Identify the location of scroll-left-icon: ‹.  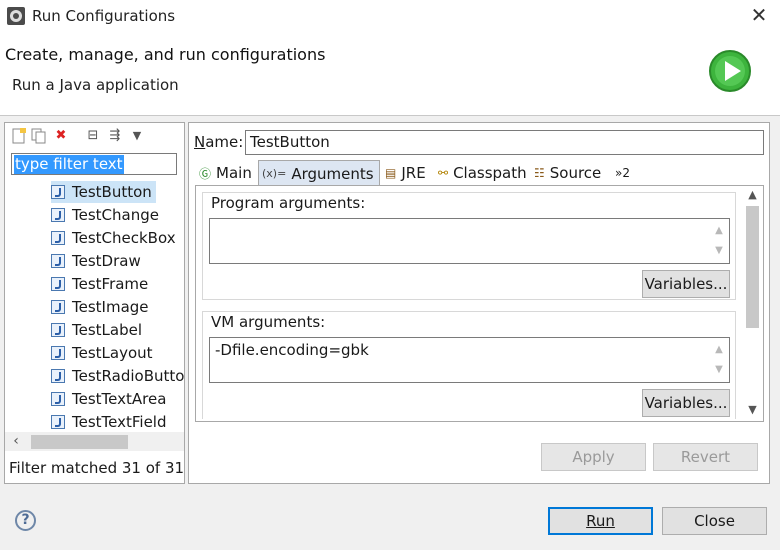
(16, 441).